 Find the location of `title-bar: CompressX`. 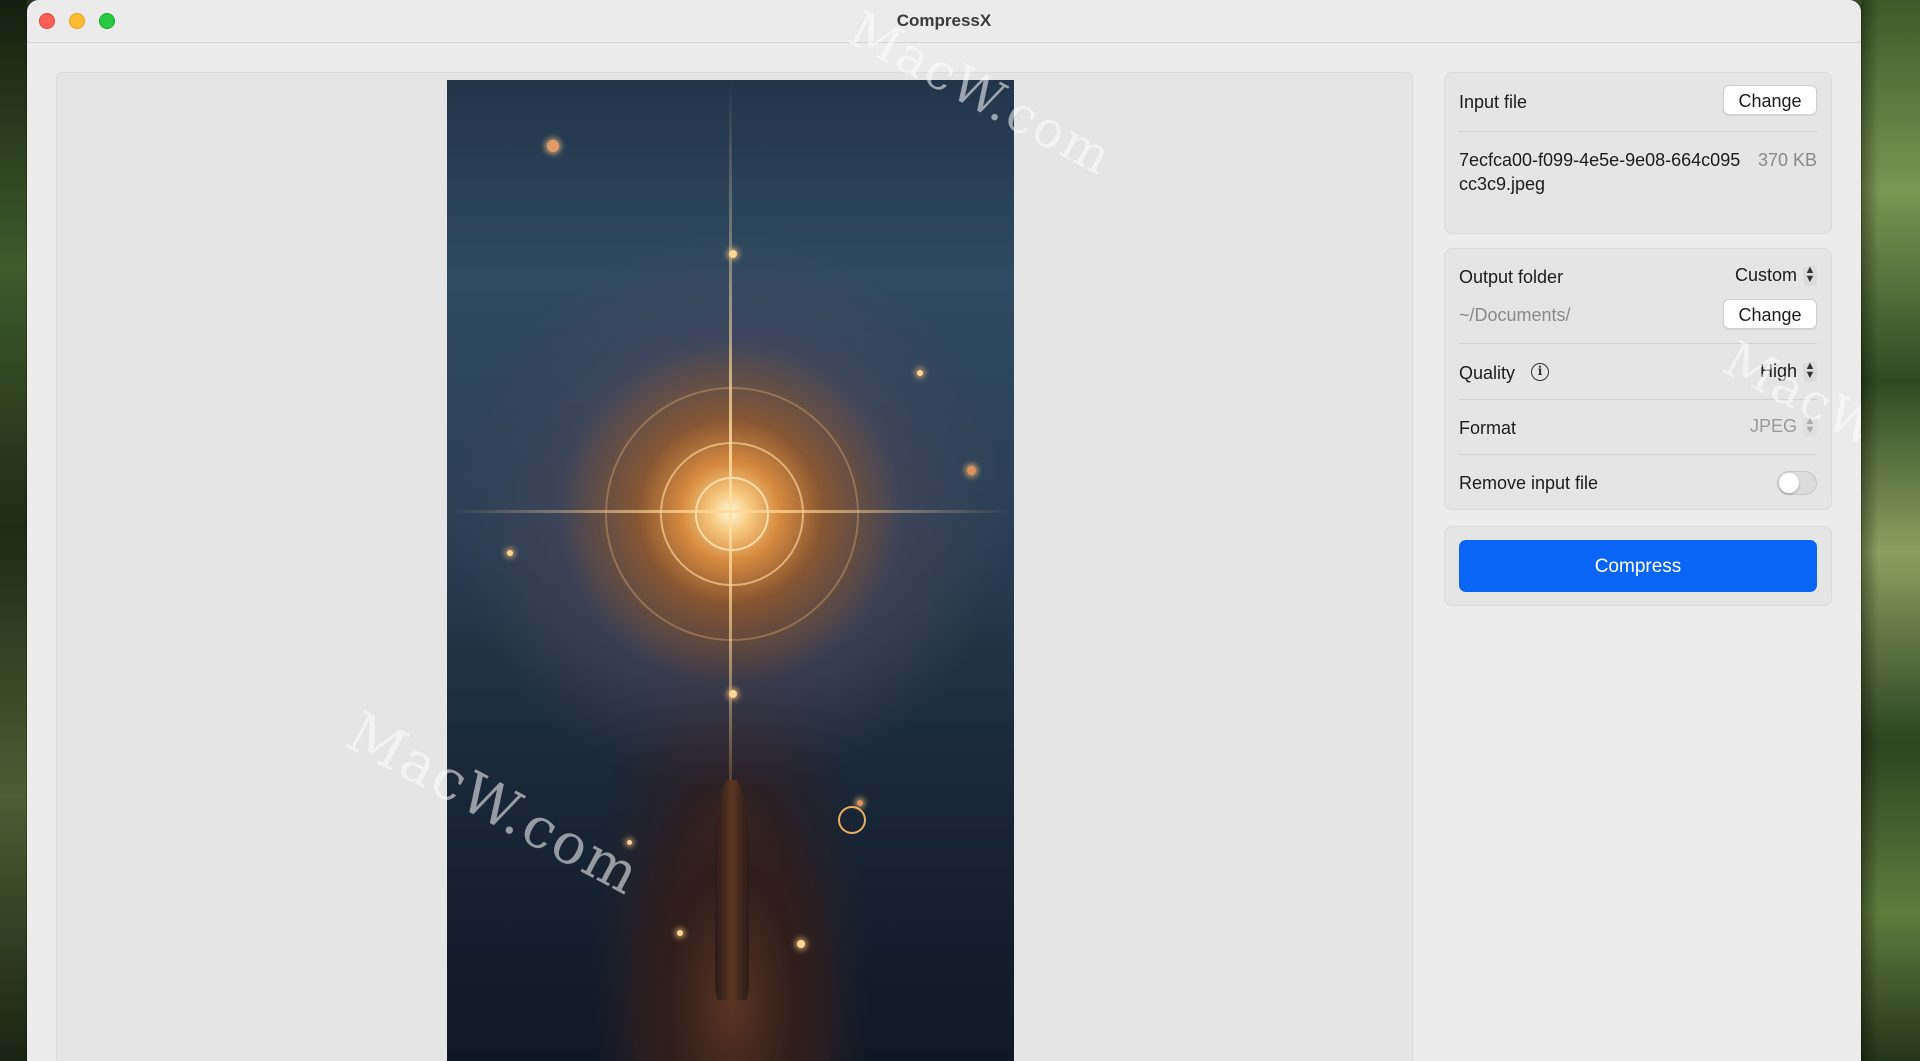

title-bar: CompressX is located at coordinates (944, 21).